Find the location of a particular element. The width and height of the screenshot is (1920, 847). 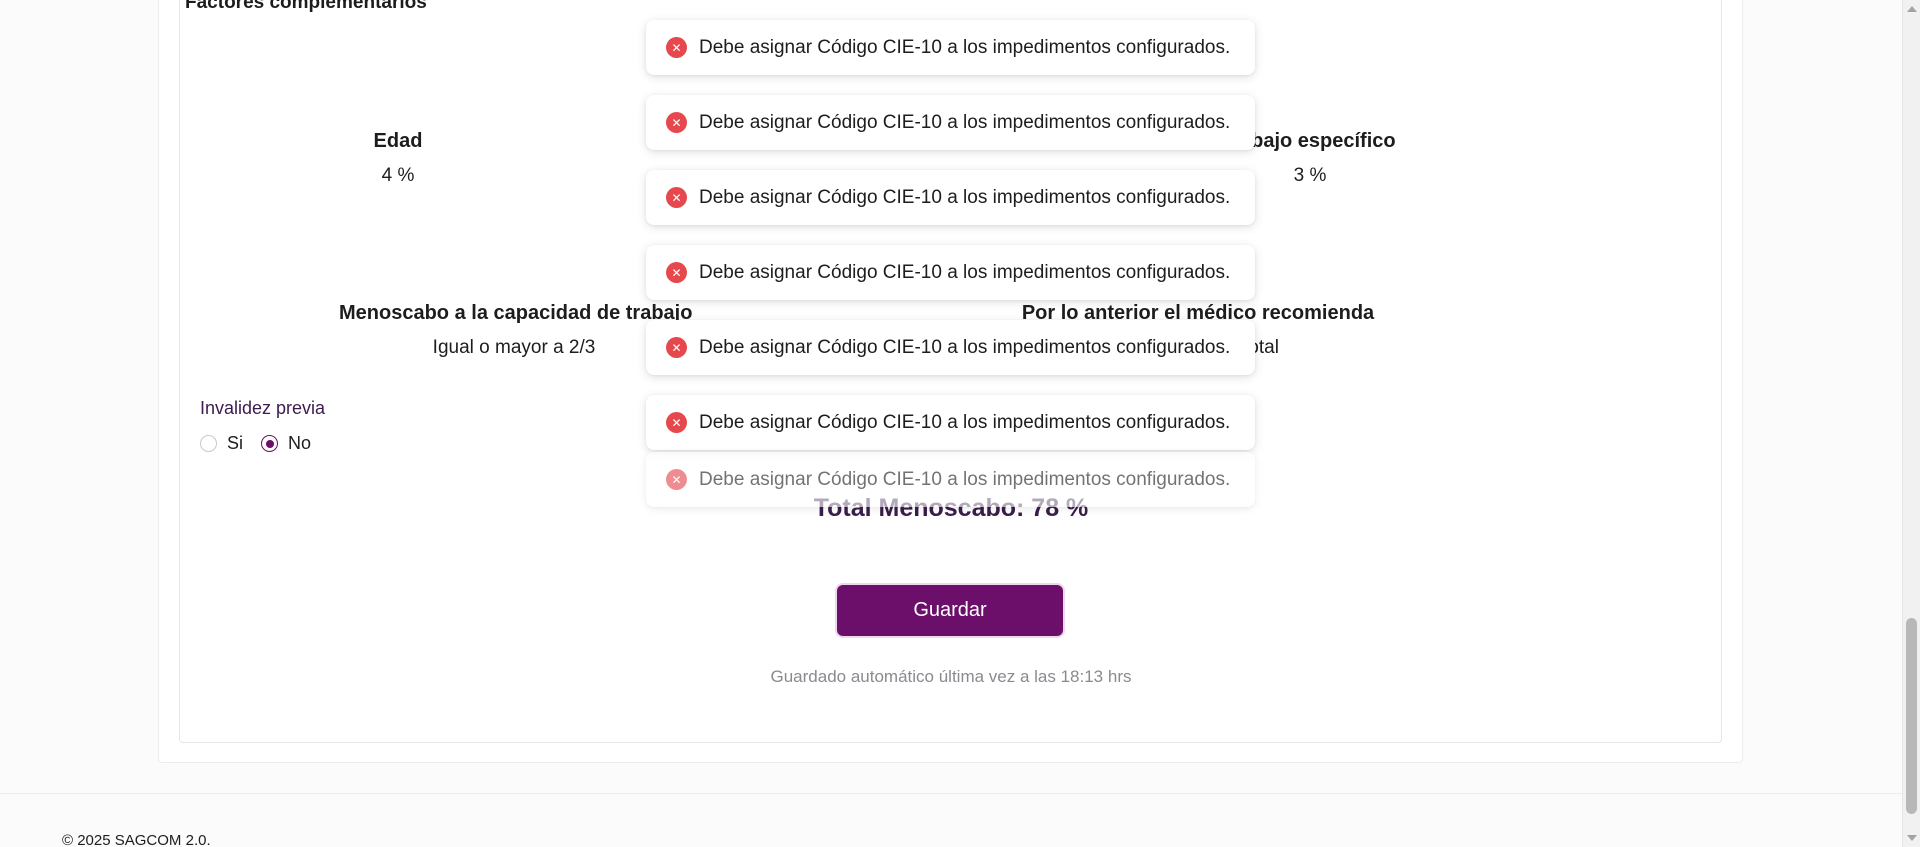

factor-edad-value: 4 % is located at coordinates (398, 175).